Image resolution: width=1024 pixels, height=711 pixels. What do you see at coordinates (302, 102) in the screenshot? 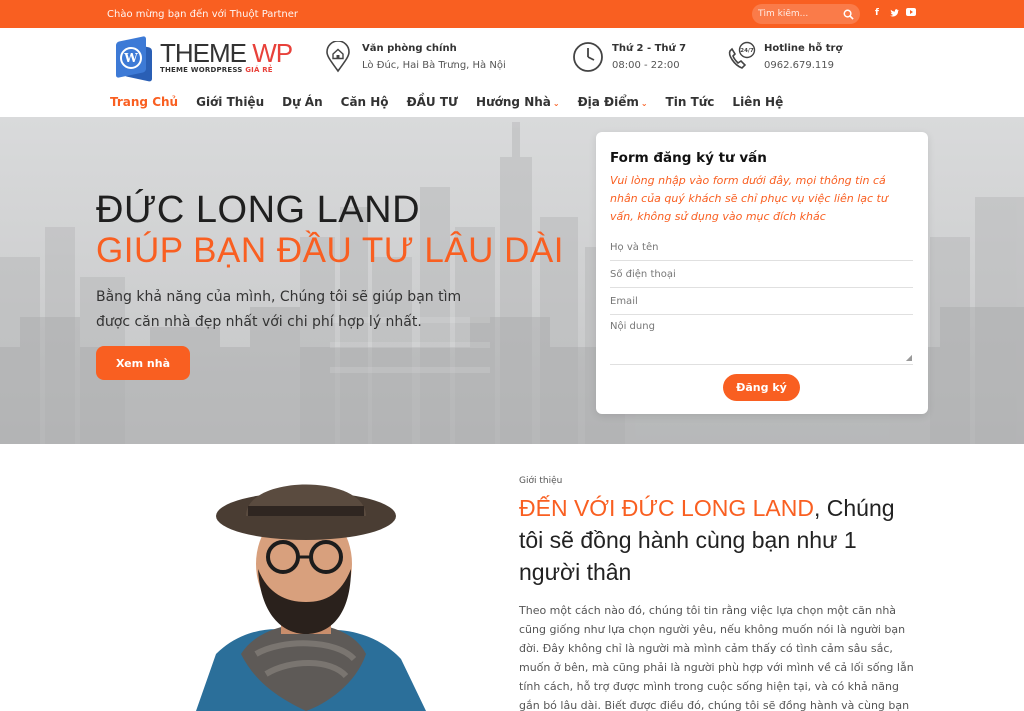
I see `nav-item-du-an: Dự Án` at bounding box center [302, 102].